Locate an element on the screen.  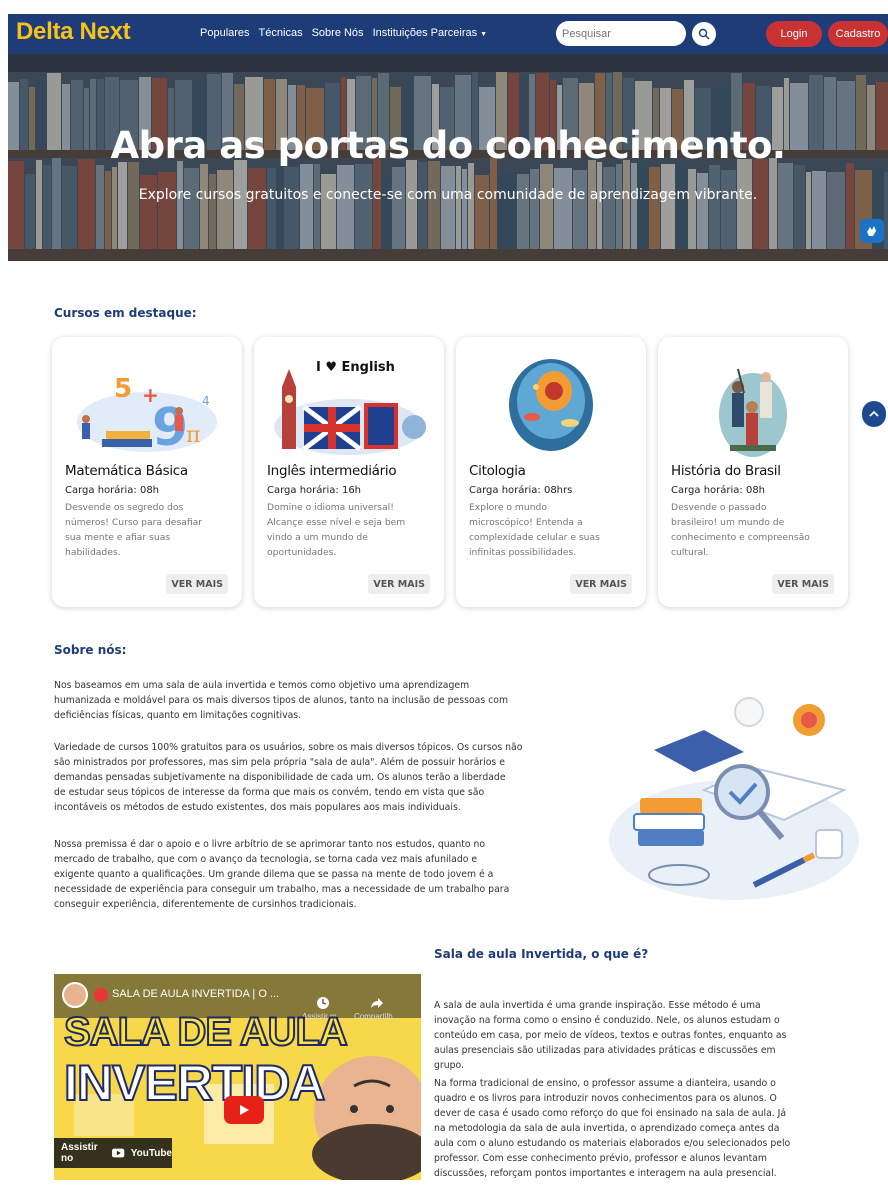
svg-text: π is located at coordinates (193, 435).